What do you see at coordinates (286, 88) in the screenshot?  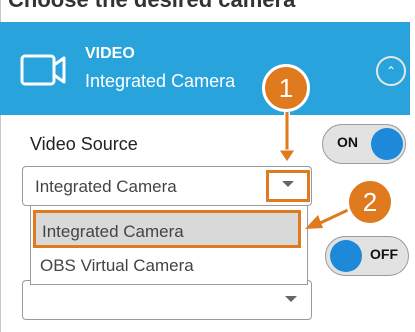 I see `callout-badge-1: 1` at bounding box center [286, 88].